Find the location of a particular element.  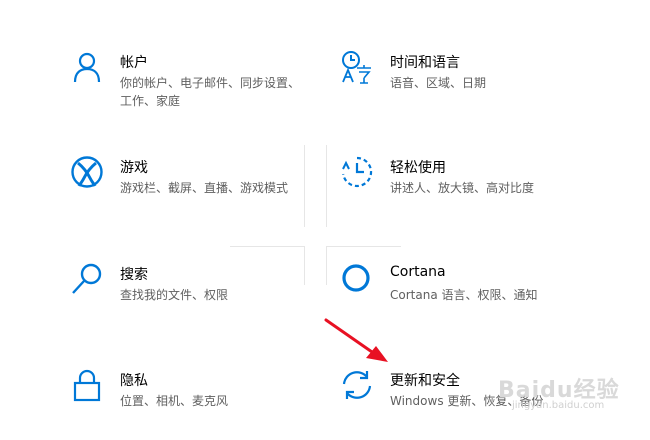

tile-title: 帐户 is located at coordinates (134, 63).